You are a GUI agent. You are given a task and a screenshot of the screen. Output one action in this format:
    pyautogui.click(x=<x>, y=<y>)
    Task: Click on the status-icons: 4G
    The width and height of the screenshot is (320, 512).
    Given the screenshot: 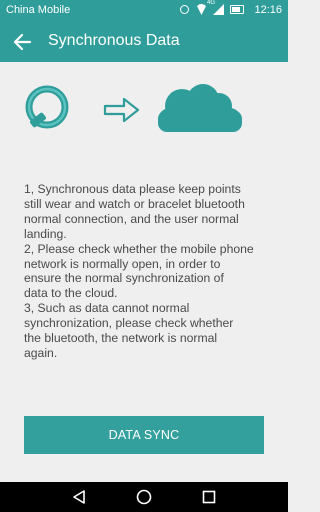 What is the action you would take?
    pyautogui.click(x=212, y=7)
    